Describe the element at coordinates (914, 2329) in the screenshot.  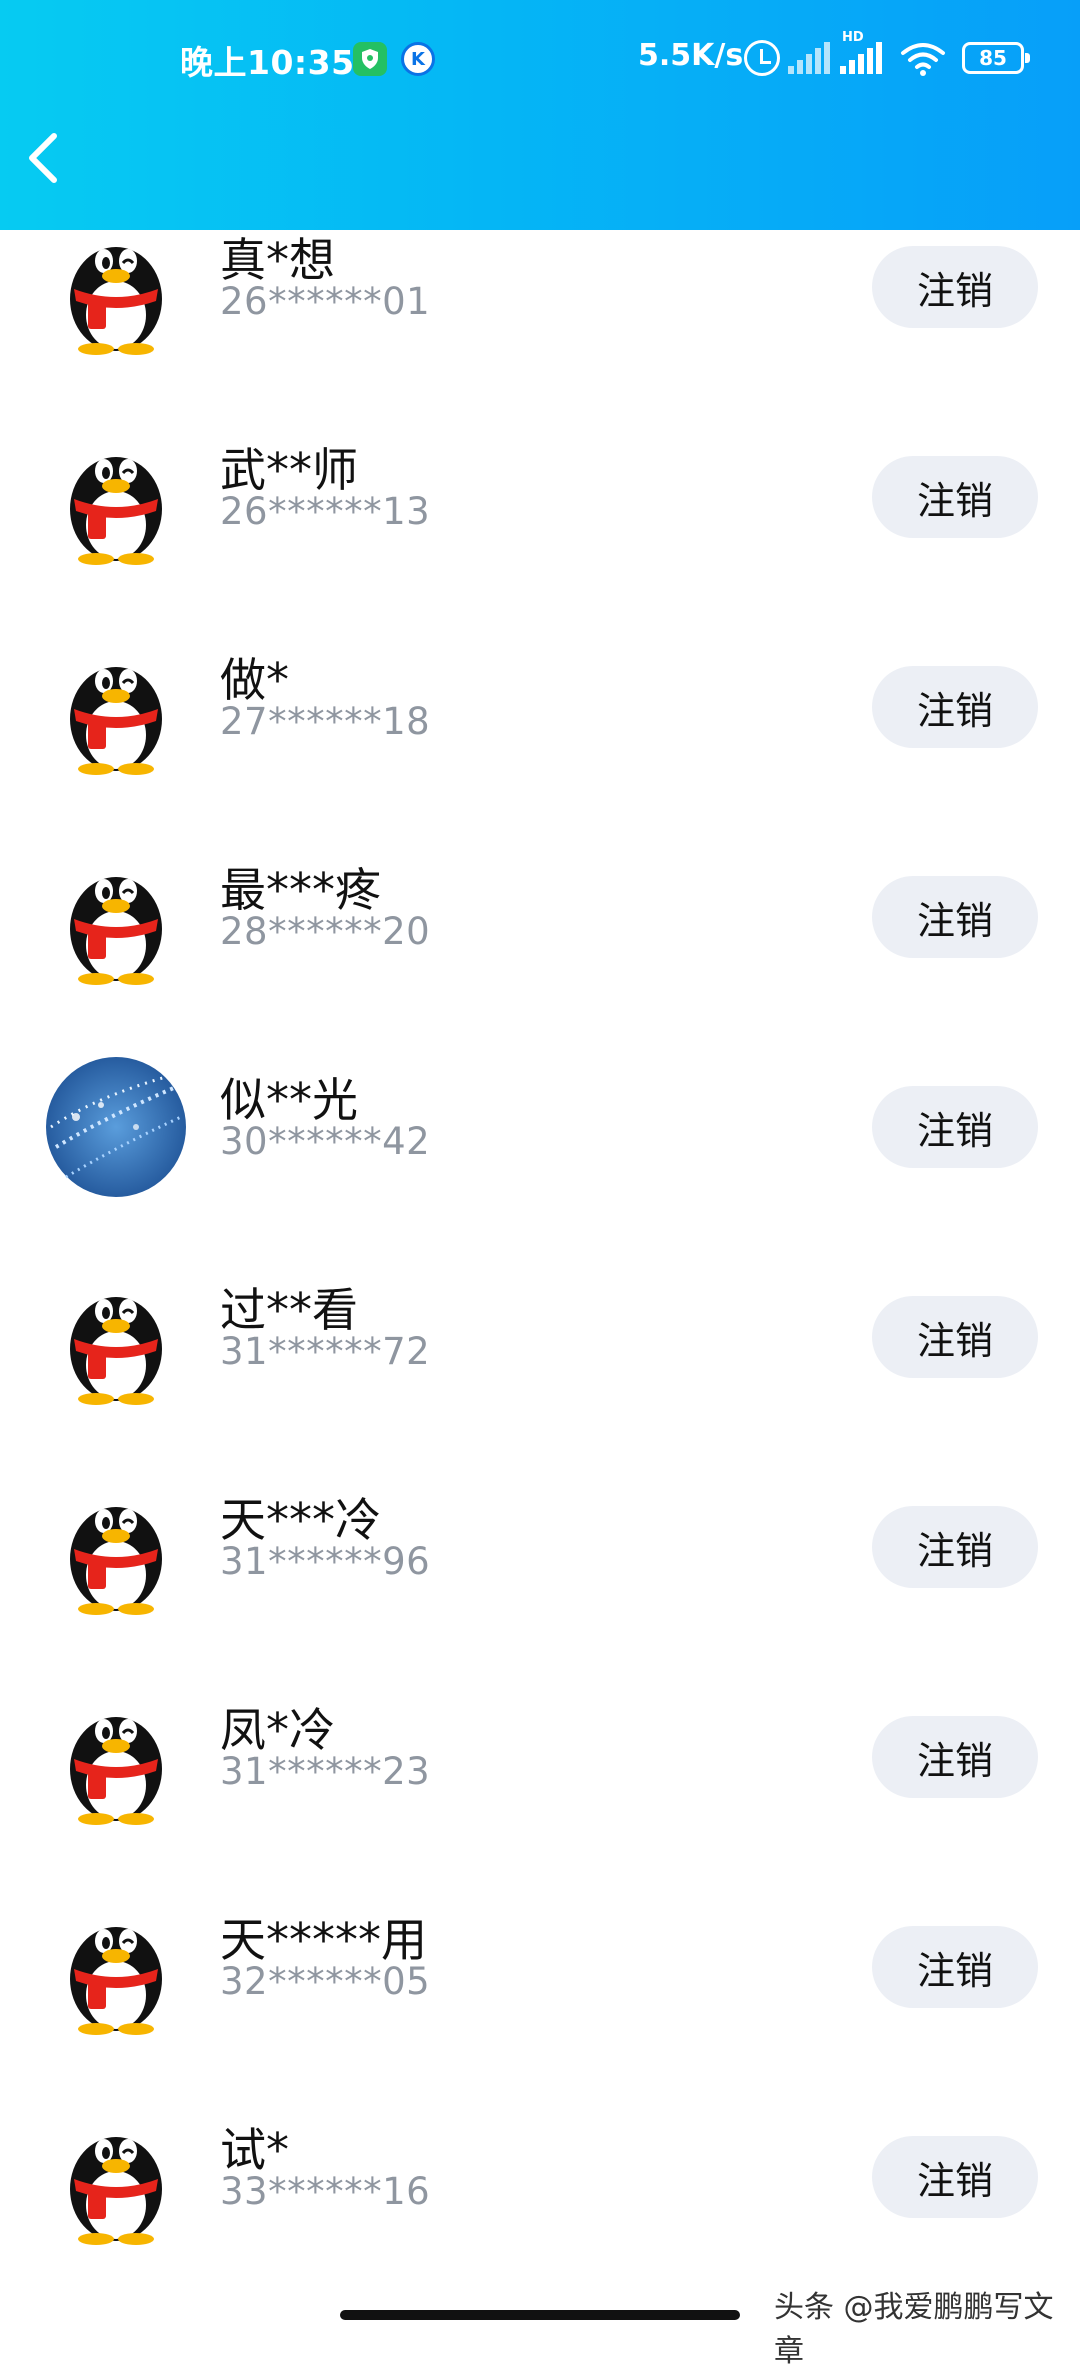
I see `watermark: 头条 @我爱鹏鹏写文章` at that location.